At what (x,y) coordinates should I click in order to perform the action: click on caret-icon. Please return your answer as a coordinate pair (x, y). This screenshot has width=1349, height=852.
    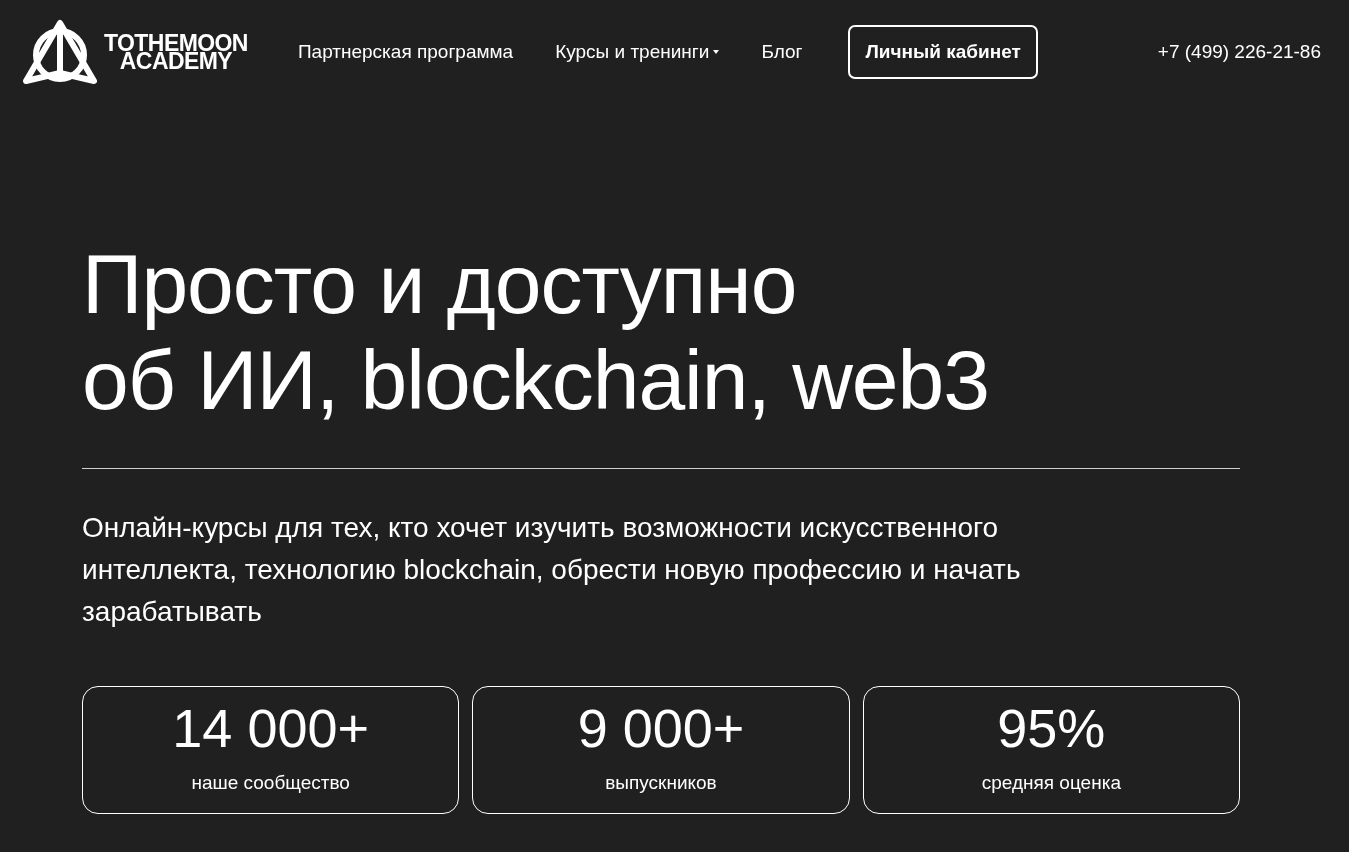
    Looking at the image, I should click on (716, 52).